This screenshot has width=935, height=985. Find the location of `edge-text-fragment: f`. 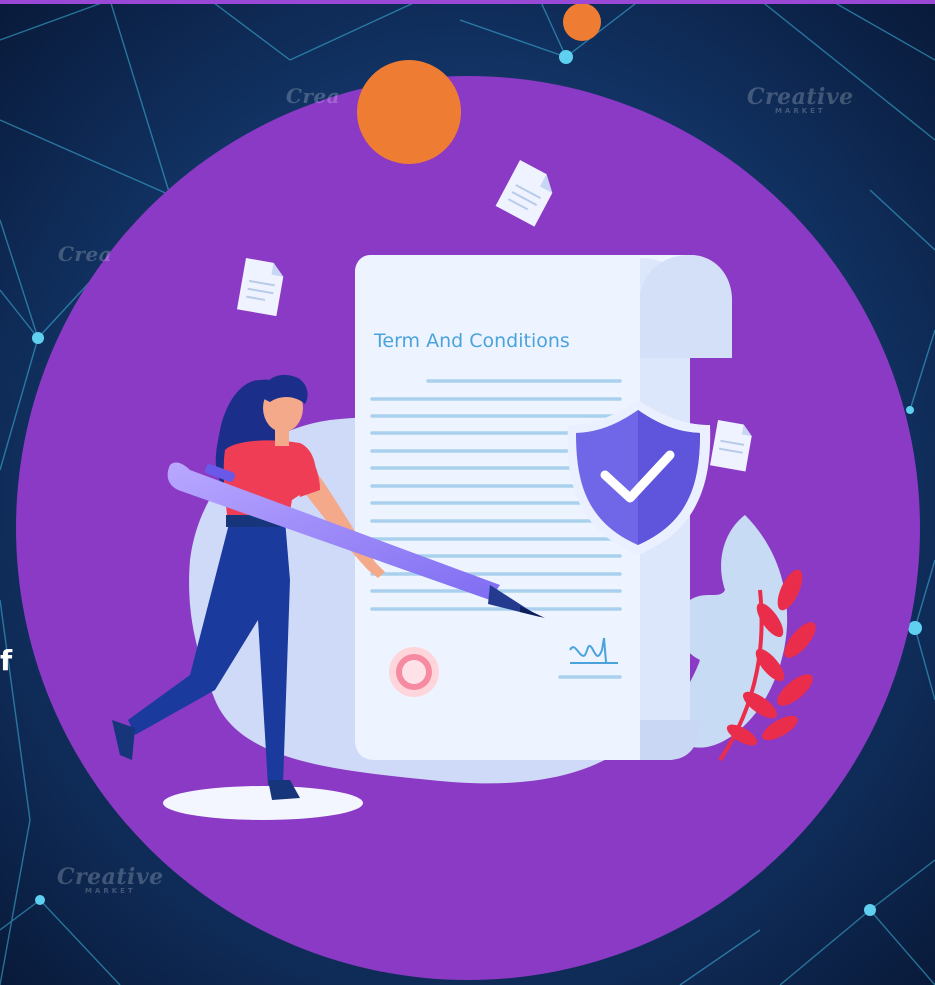

edge-text-fragment: f is located at coordinates (6, 660).